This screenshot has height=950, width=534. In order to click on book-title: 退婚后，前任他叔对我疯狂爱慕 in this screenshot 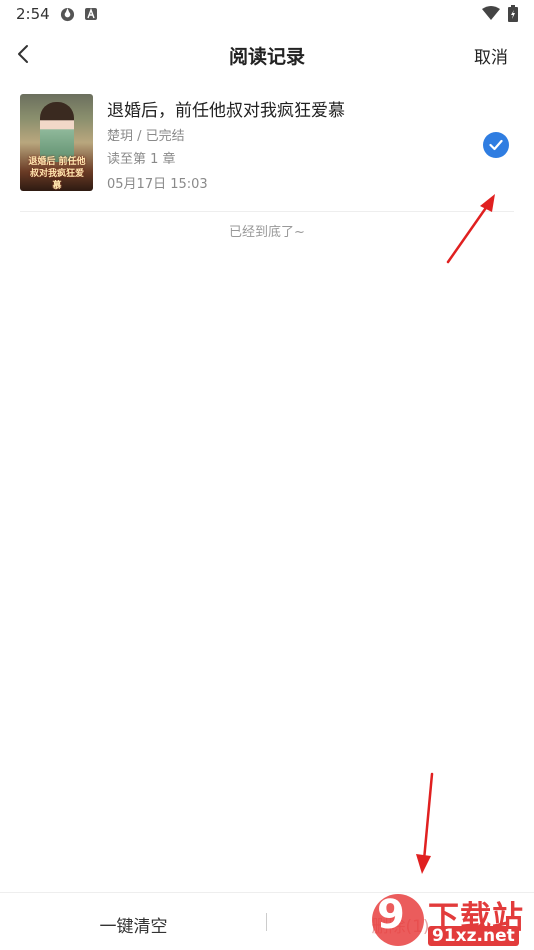, I will do `click(226, 111)`.